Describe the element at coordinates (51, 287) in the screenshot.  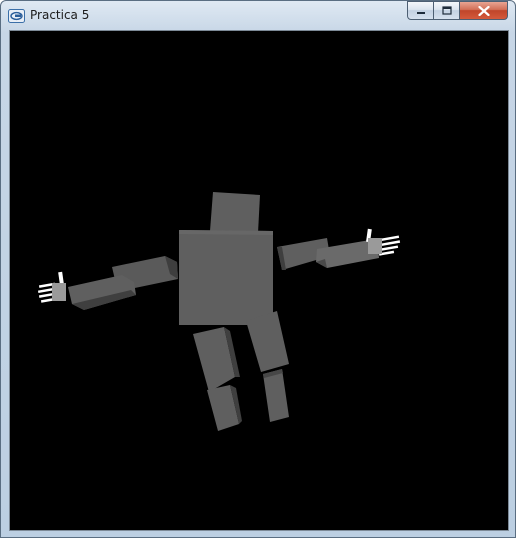
I see `robot-left-hand` at that location.